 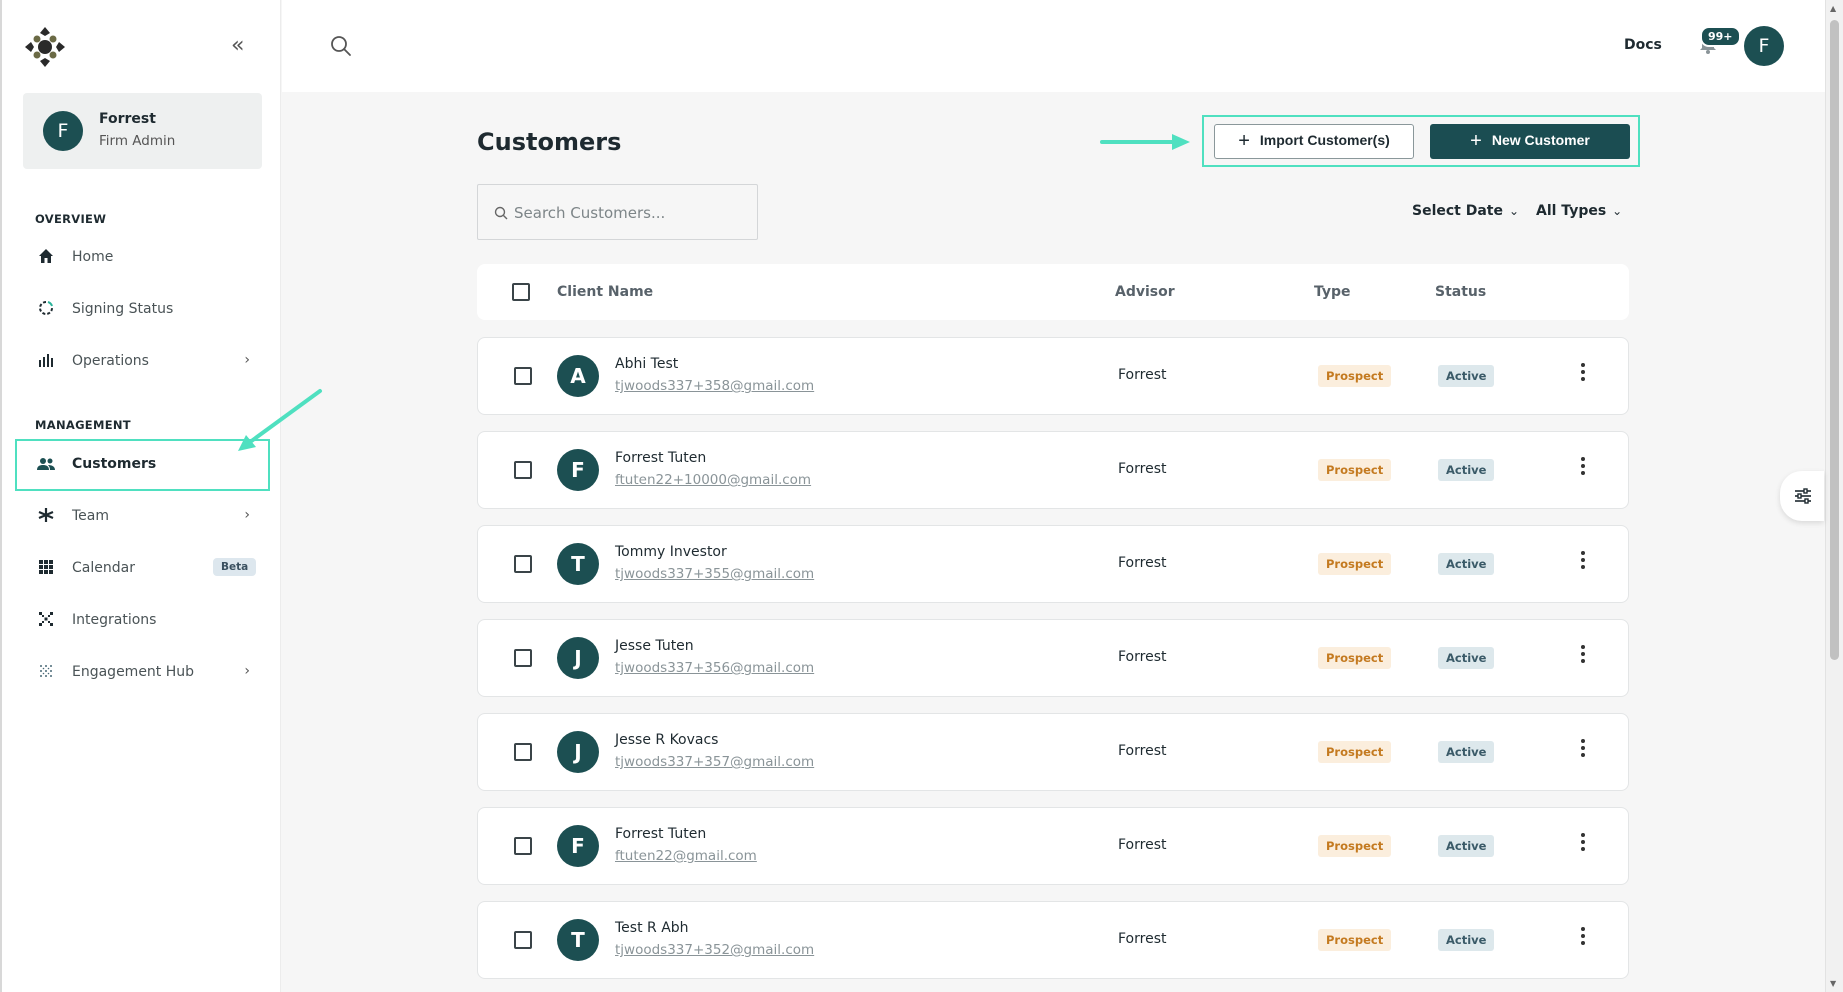 What do you see at coordinates (1465, 211) in the screenshot?
I see `select-date-dropdown: Select Date ⌄` at bounding box center [1465, 211].